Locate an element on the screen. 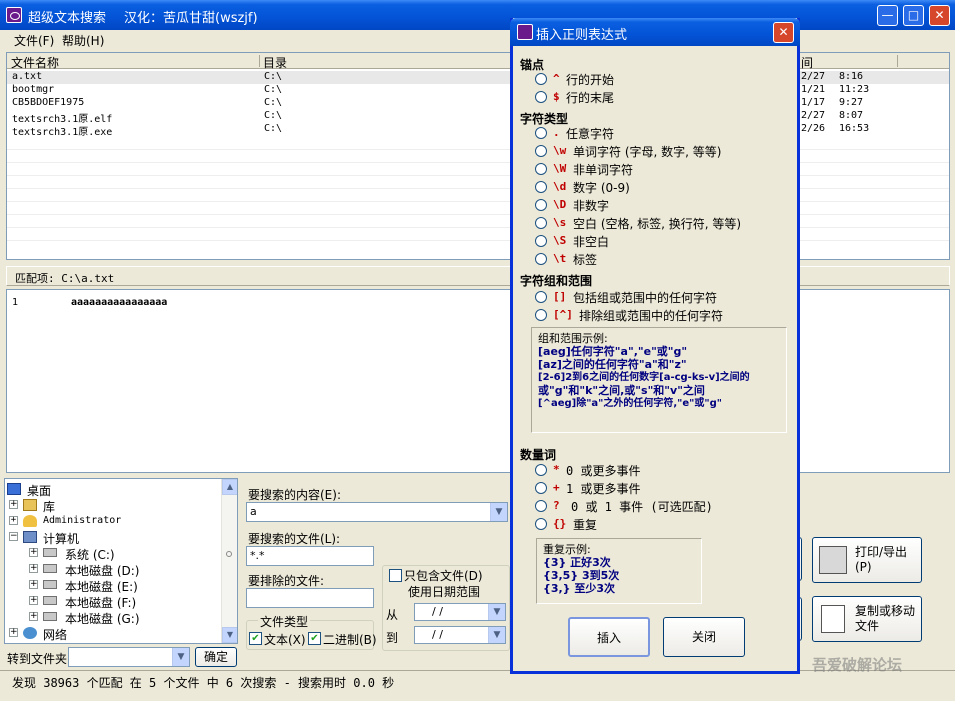 The image size is (955, 701). radio-non-digit is located at coordinates (541, 205).